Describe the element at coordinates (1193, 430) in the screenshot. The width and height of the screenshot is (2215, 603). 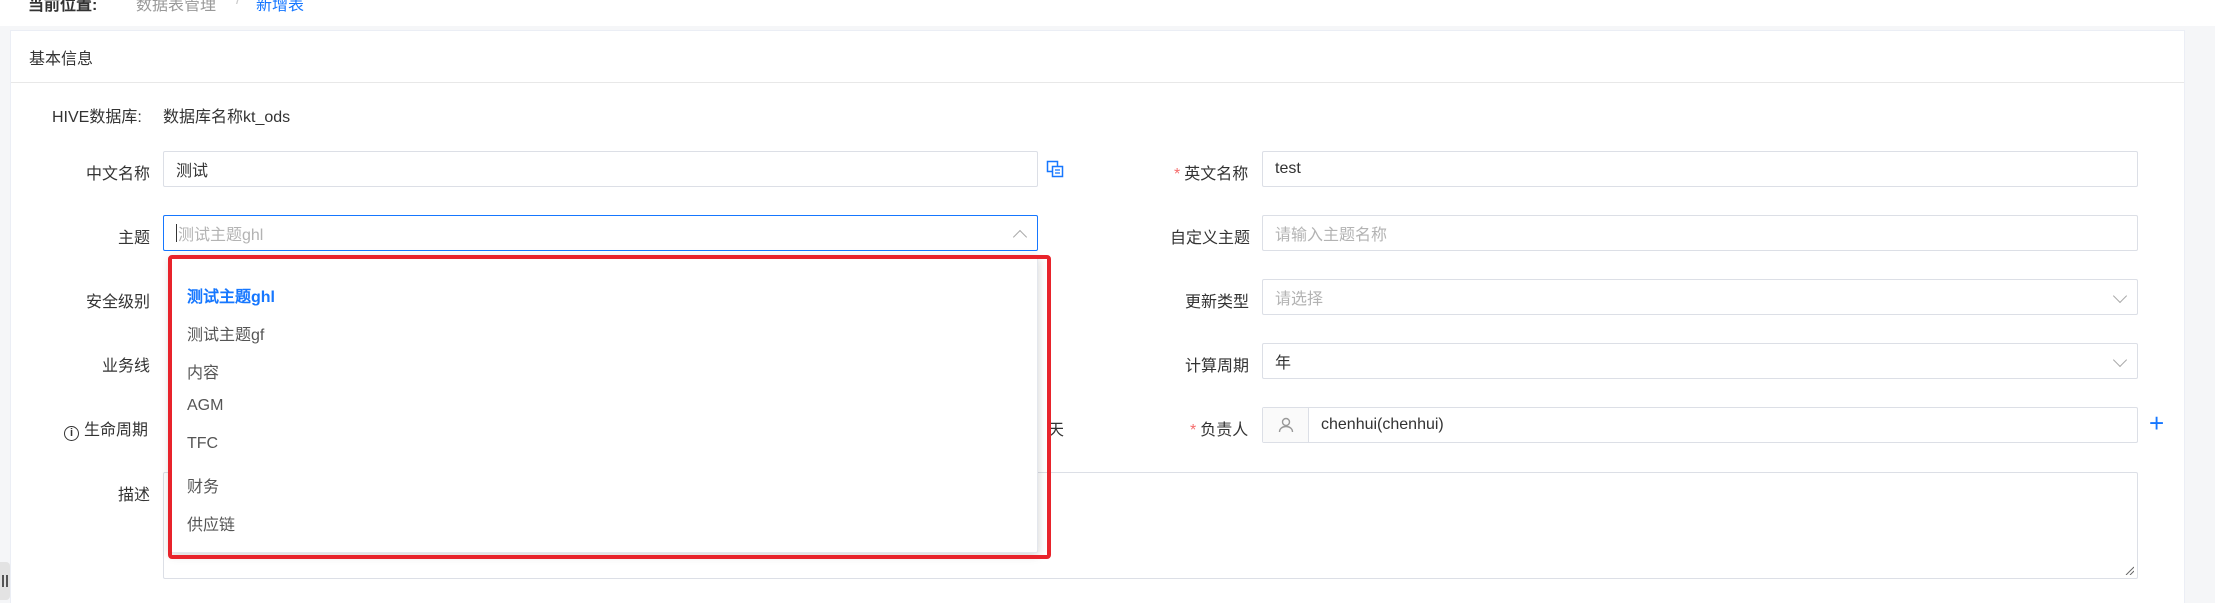
I see `owner-required-mark: *` at that location.